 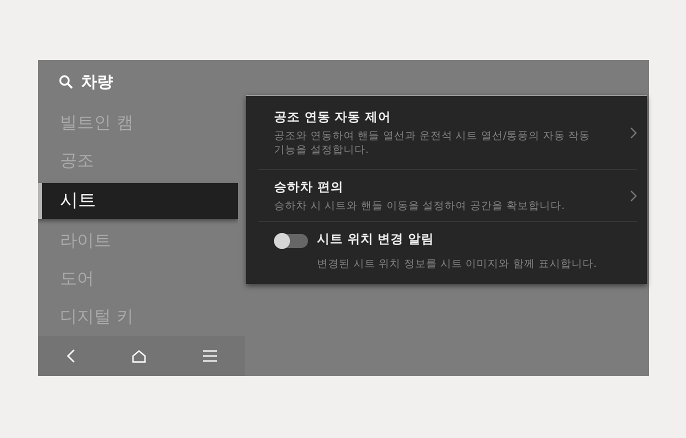 What do you see at coordinates (138, 201) in the screenshot?
I see `menu-item: 시트` at bounding box center [138, 201].